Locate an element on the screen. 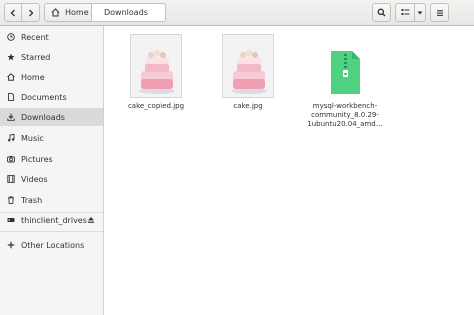  sidebar-item-thinclient-drives: thinclient_drives is located at coordinates (51, 220).